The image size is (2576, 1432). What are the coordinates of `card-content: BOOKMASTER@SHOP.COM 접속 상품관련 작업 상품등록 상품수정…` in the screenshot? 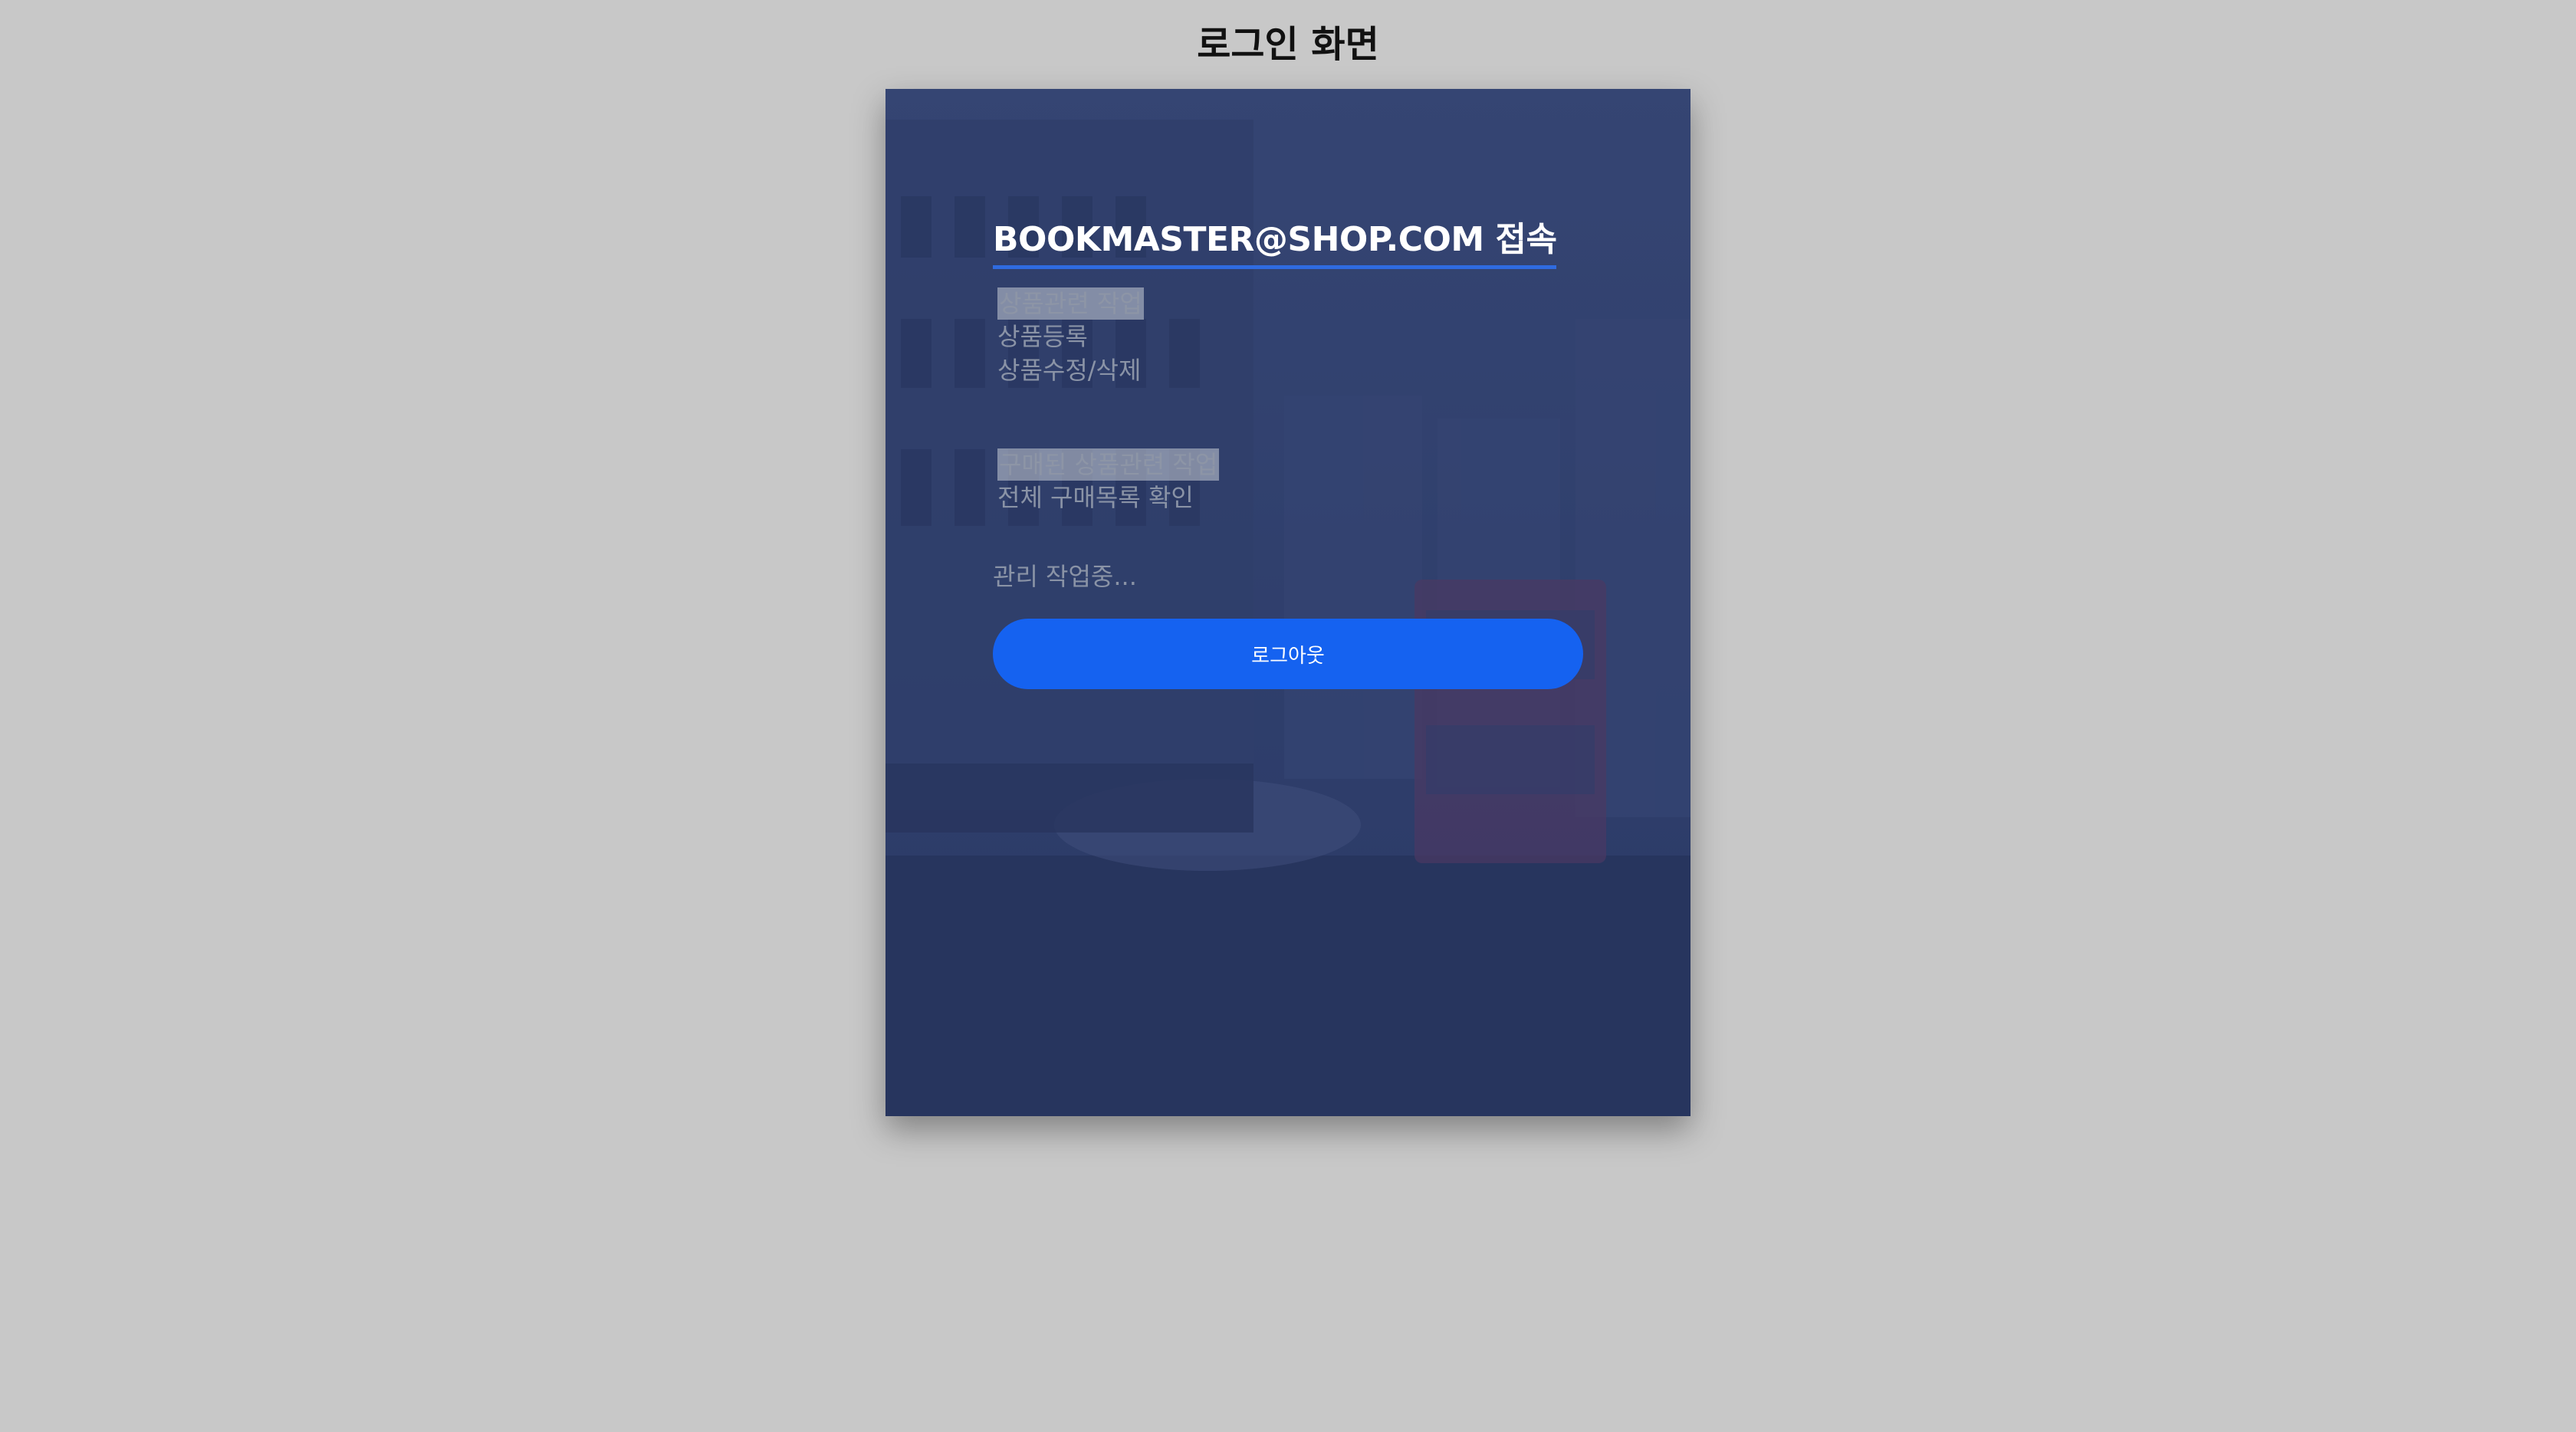 It's located at (1288, 450).